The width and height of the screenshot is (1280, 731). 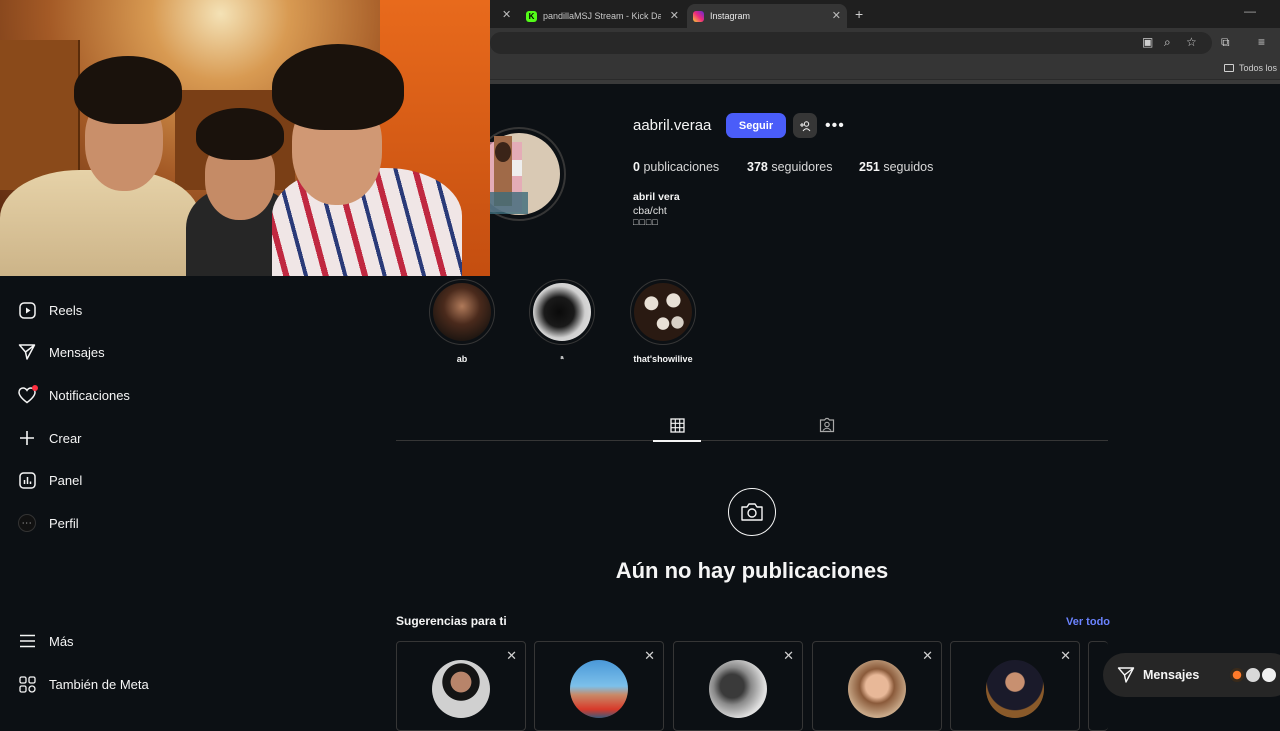 I want to click on extensions-icon: ⧉, so click(x=1225, y=42).